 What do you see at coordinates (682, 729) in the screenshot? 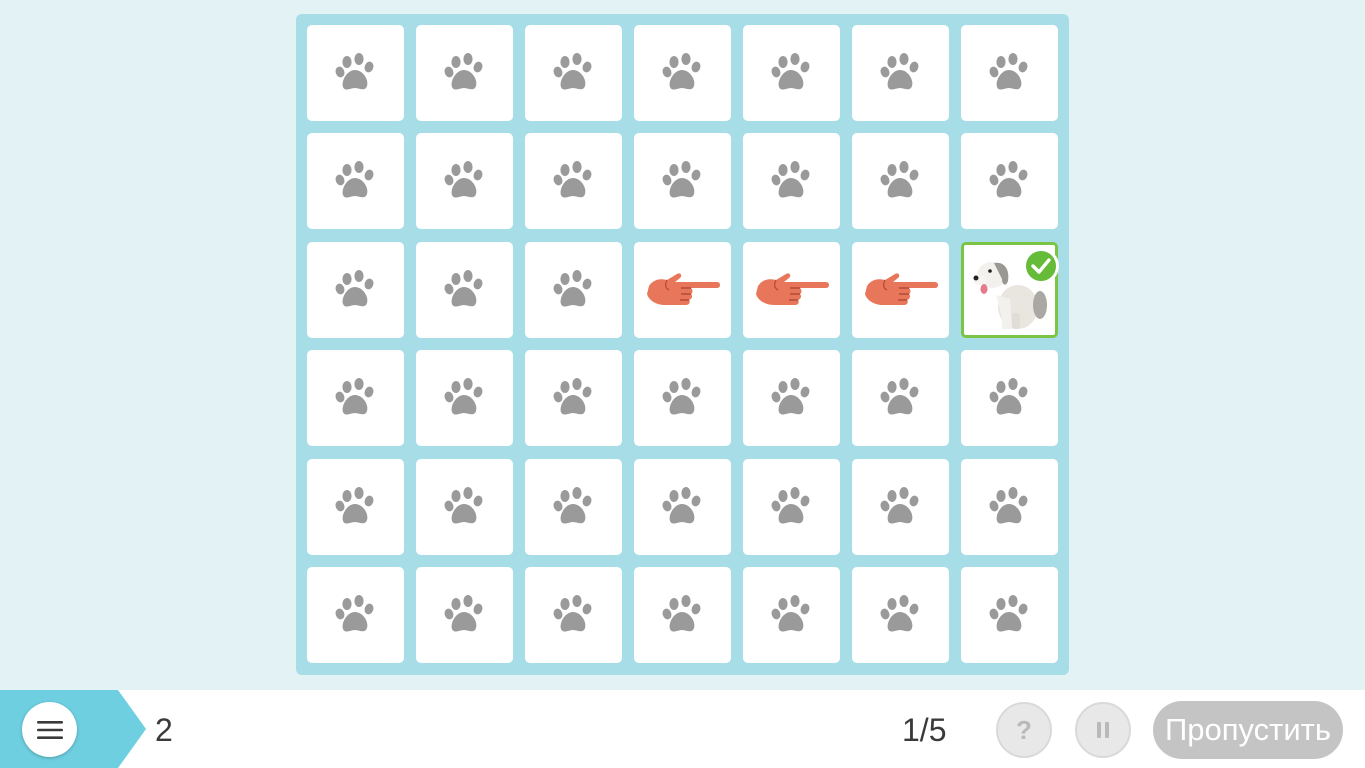
I see `bottom-bar: 2 1/5 ? Пропустить` at bounding box center [682, 729].